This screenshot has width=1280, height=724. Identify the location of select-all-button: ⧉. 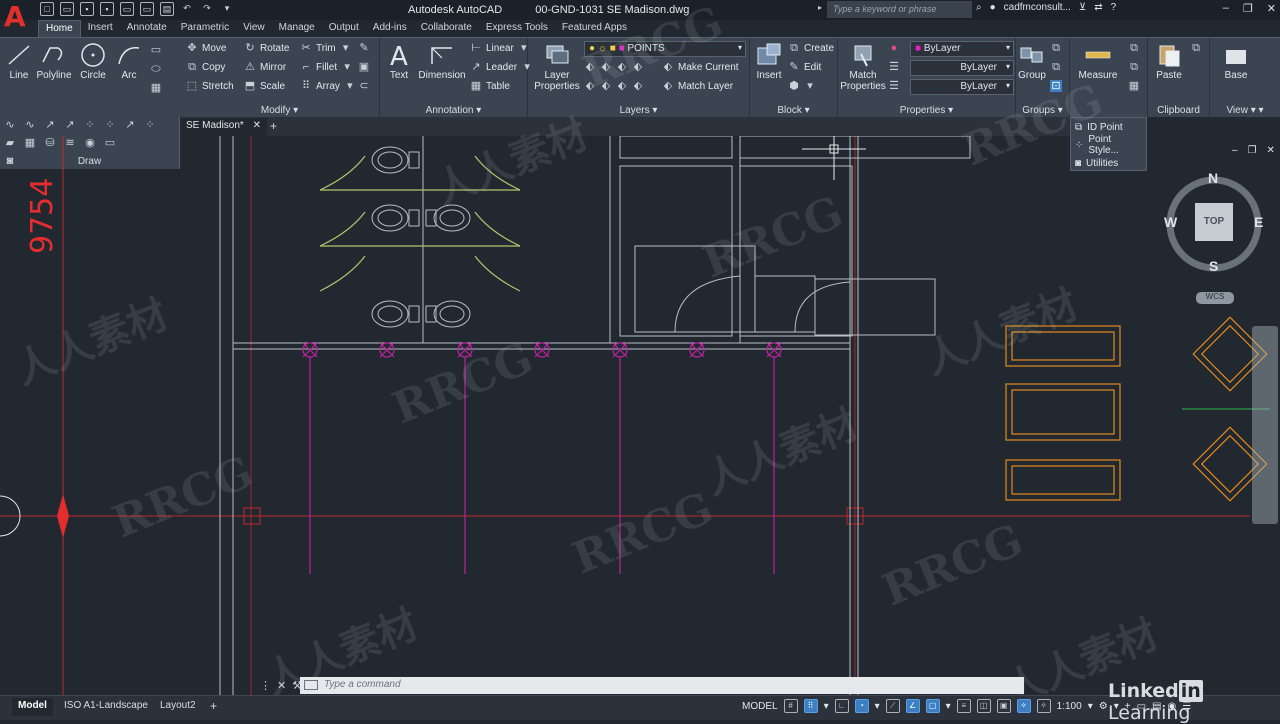
(1134, 67).